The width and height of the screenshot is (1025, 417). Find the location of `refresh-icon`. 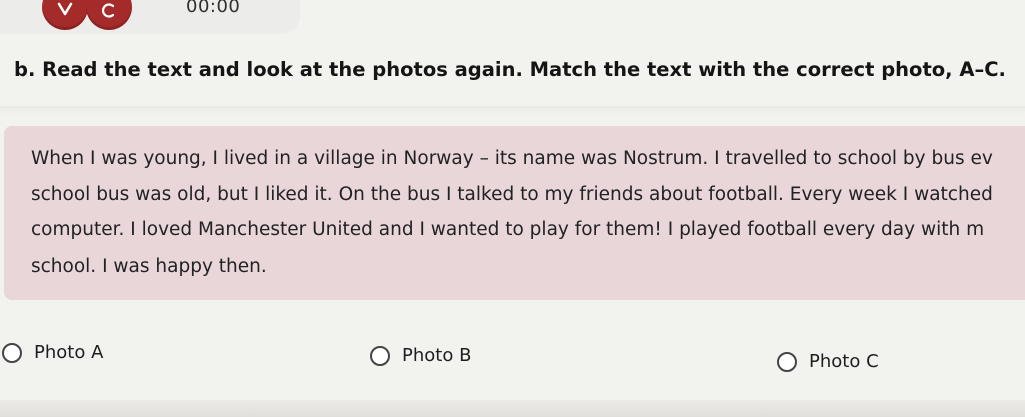

refresh-icon is located at coordinates (108, 10).